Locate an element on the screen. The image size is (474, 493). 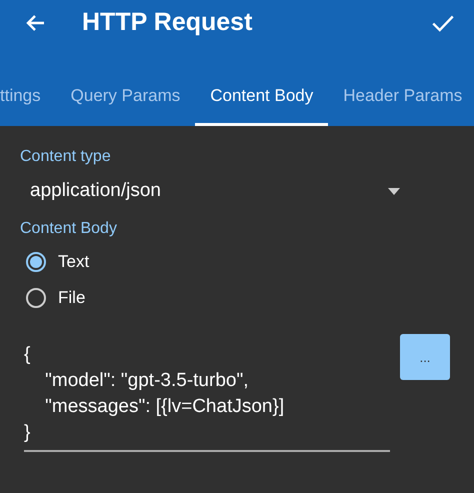
radio-option: Text is located at coordinates (55, 262).